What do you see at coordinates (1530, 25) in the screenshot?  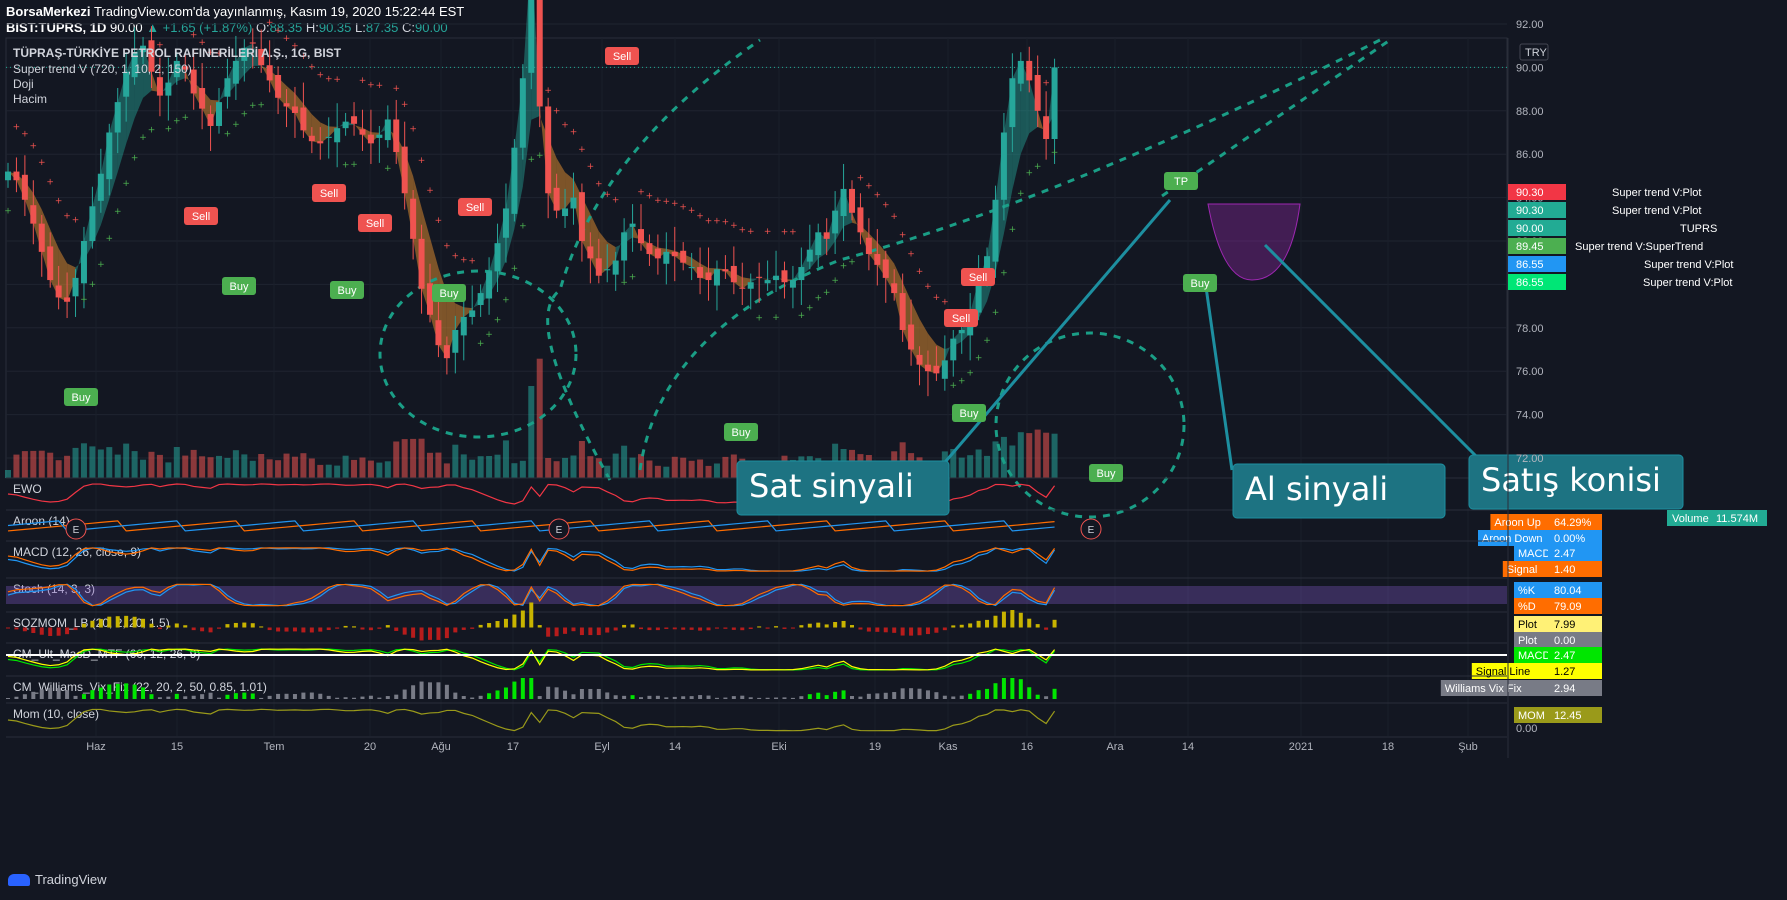 I see `y-tick-label: 92.00` at bounding box center [1530, 25].